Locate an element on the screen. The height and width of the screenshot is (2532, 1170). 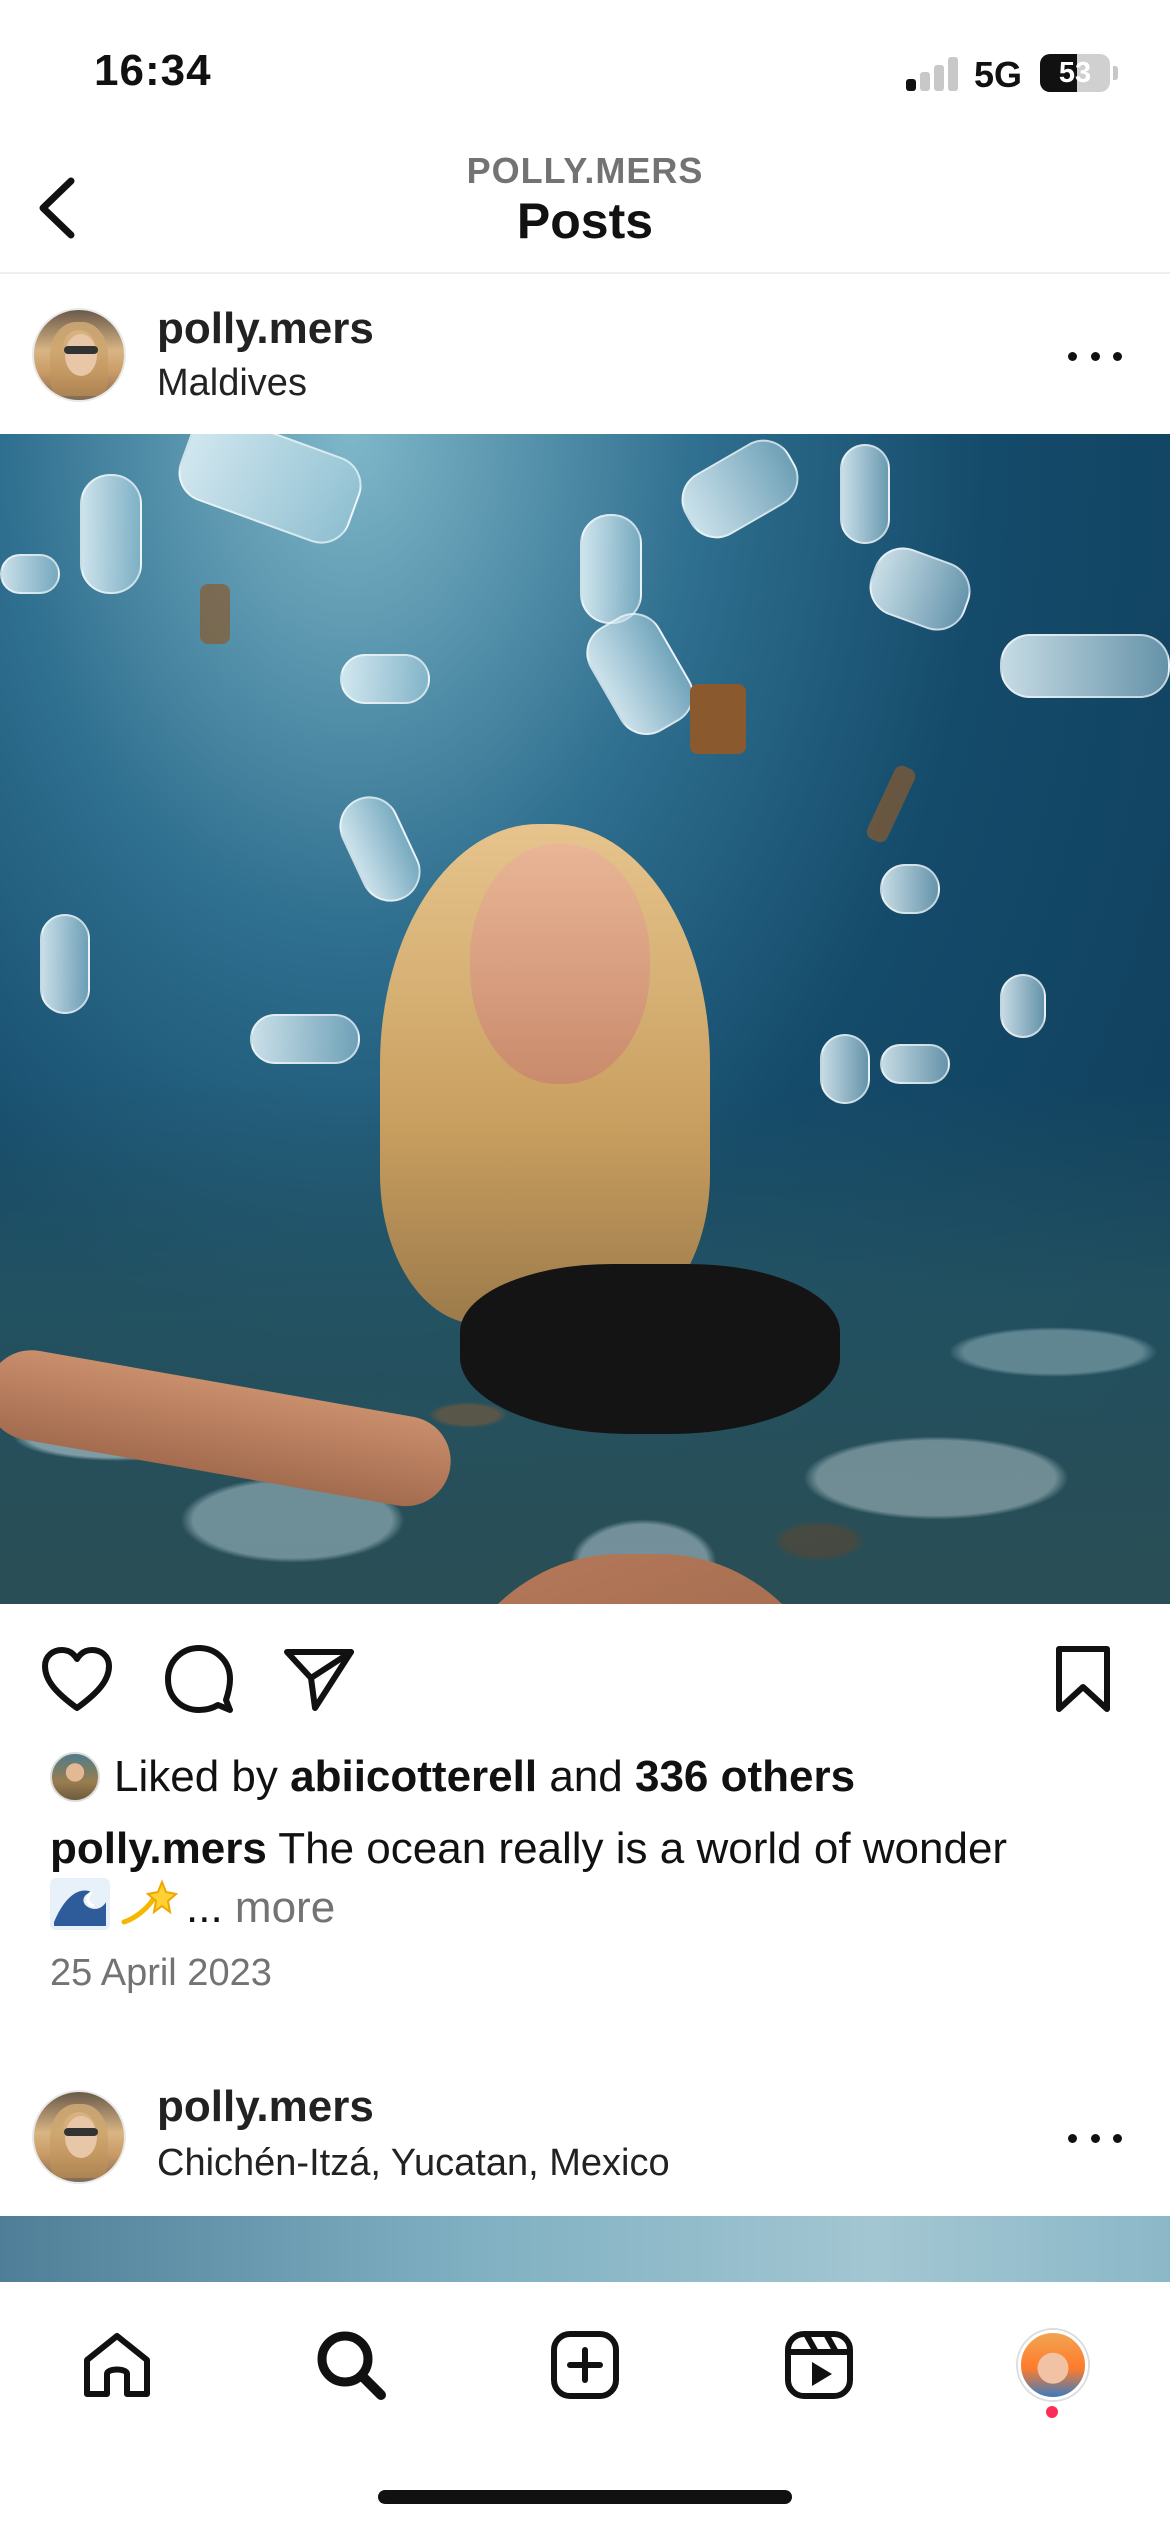
bookmark-icon is located at coordinates (1083, 1679).